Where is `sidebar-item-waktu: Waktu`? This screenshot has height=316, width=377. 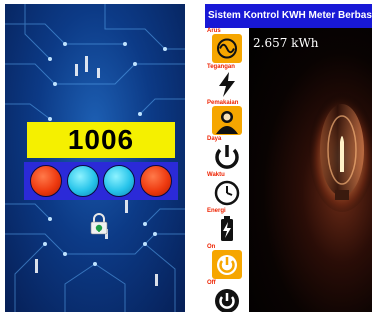 sidebar-item-waktu: Waktu is located at coordinates (227, 190).